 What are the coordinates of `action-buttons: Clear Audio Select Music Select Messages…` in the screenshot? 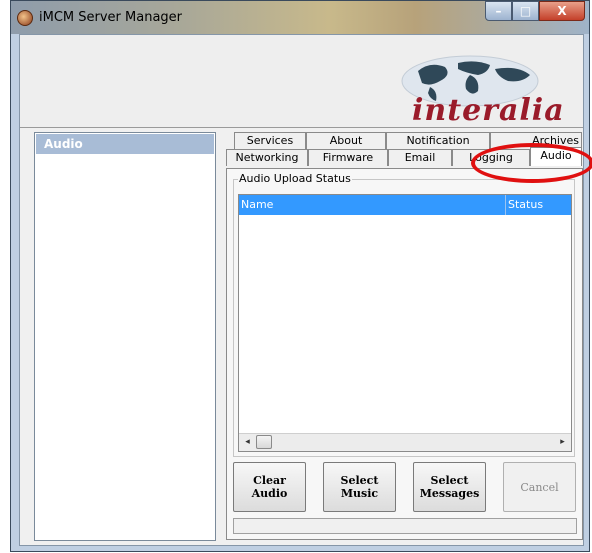 It's located at (405, 487).